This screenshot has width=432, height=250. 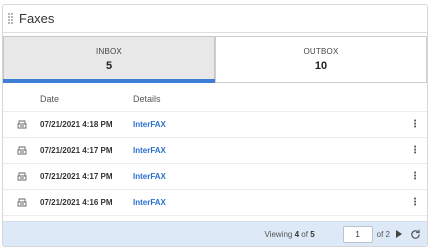 I want to click on viewing-summary: Viewing 4 of 5, so click(x=290, y=234).